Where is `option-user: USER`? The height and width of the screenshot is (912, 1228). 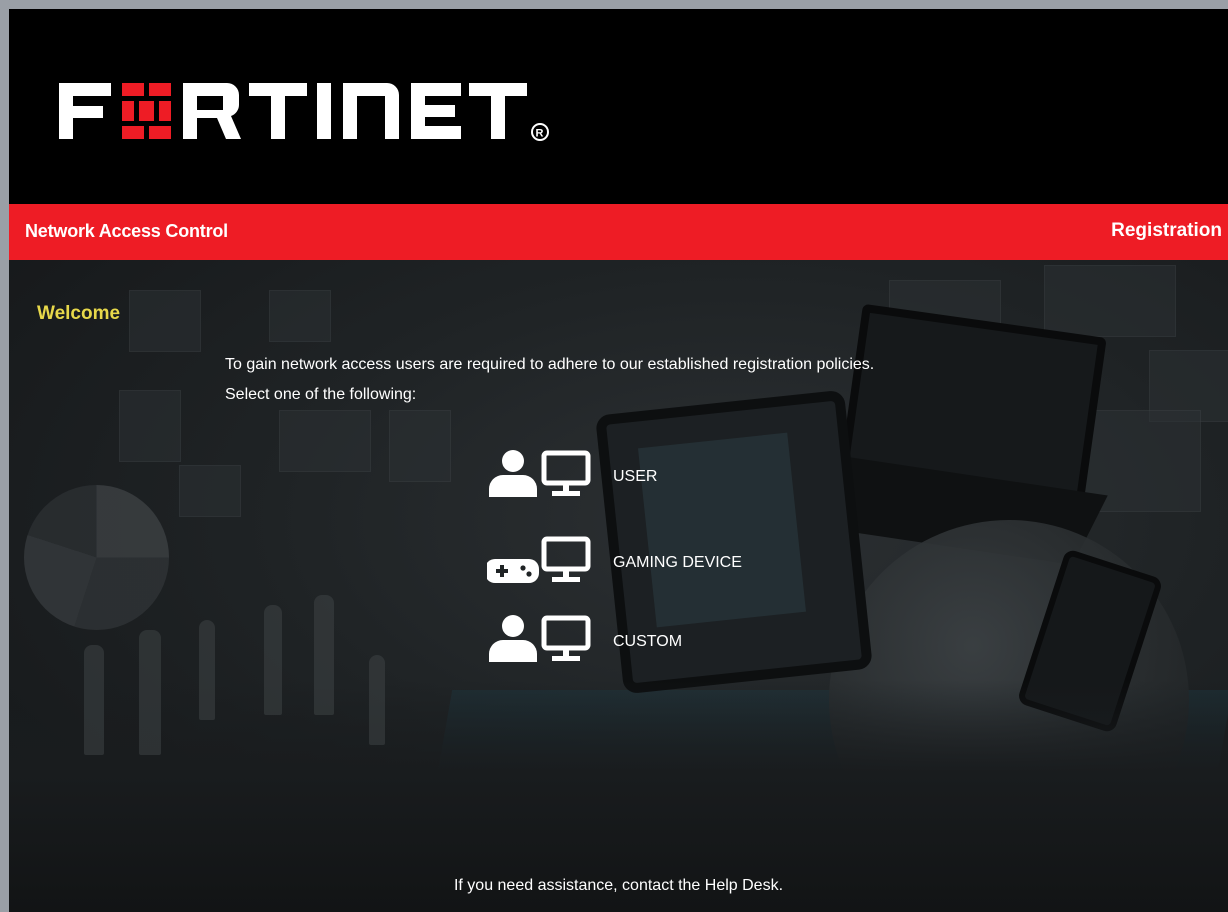 option-user: USER is located at coordinates (652, 477).